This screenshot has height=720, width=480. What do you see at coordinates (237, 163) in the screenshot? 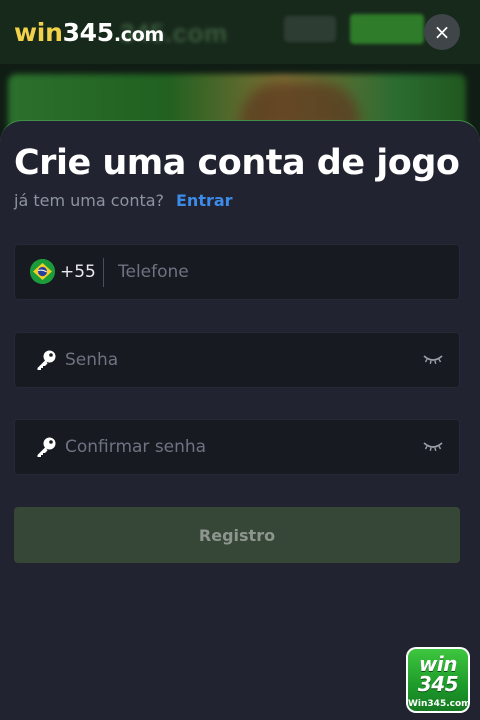
I see `page-title: Crie uma conta de jogo` at bounding box center [237, 163].